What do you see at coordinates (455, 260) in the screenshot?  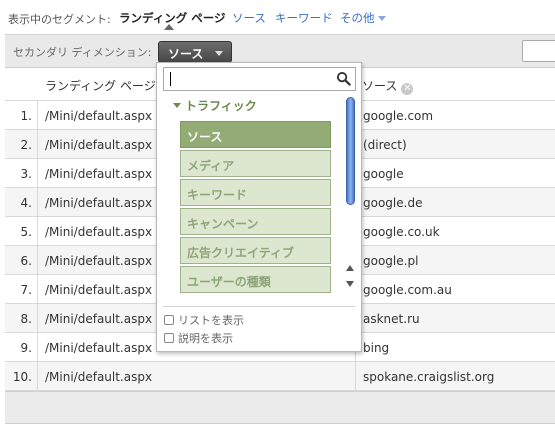 I see `source-link: google.pl` at bounding box center [455, 260].